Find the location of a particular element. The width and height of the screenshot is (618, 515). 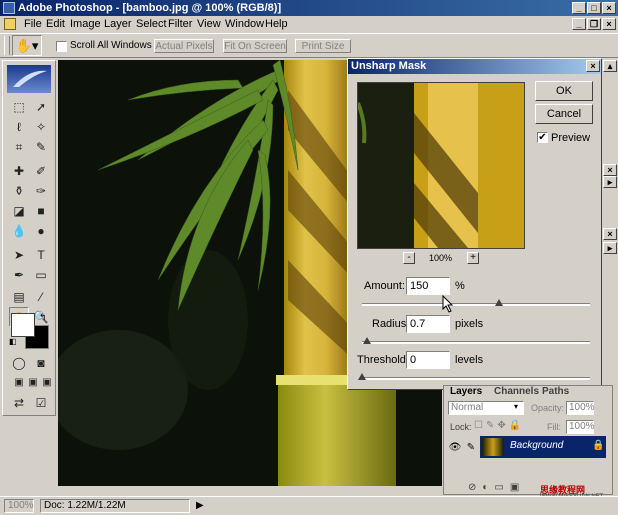

preview-label: Preview is located at coordinates (571, 138).